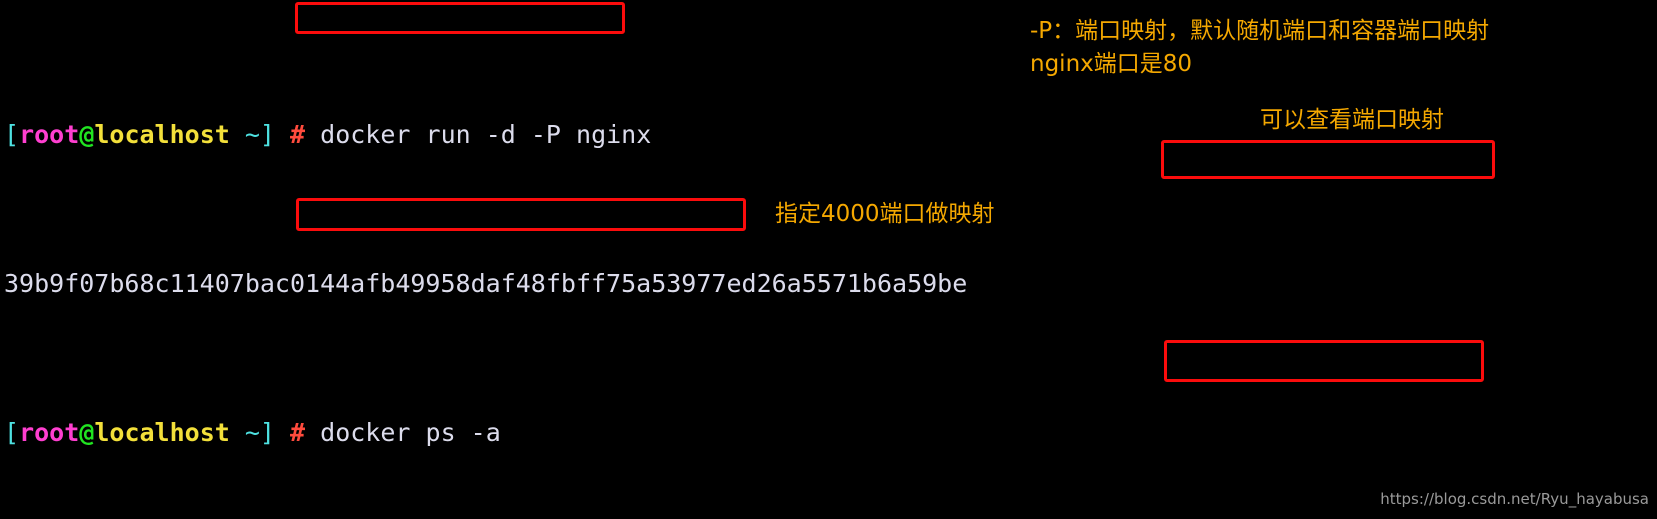 The image size is (1657, 519). What do you see at coordinates (830, 433) in the screenshot?
I see `terminal-line-prompt-2: [root@localhost ~] # docker ps -a` at bounding box center [830, 433].